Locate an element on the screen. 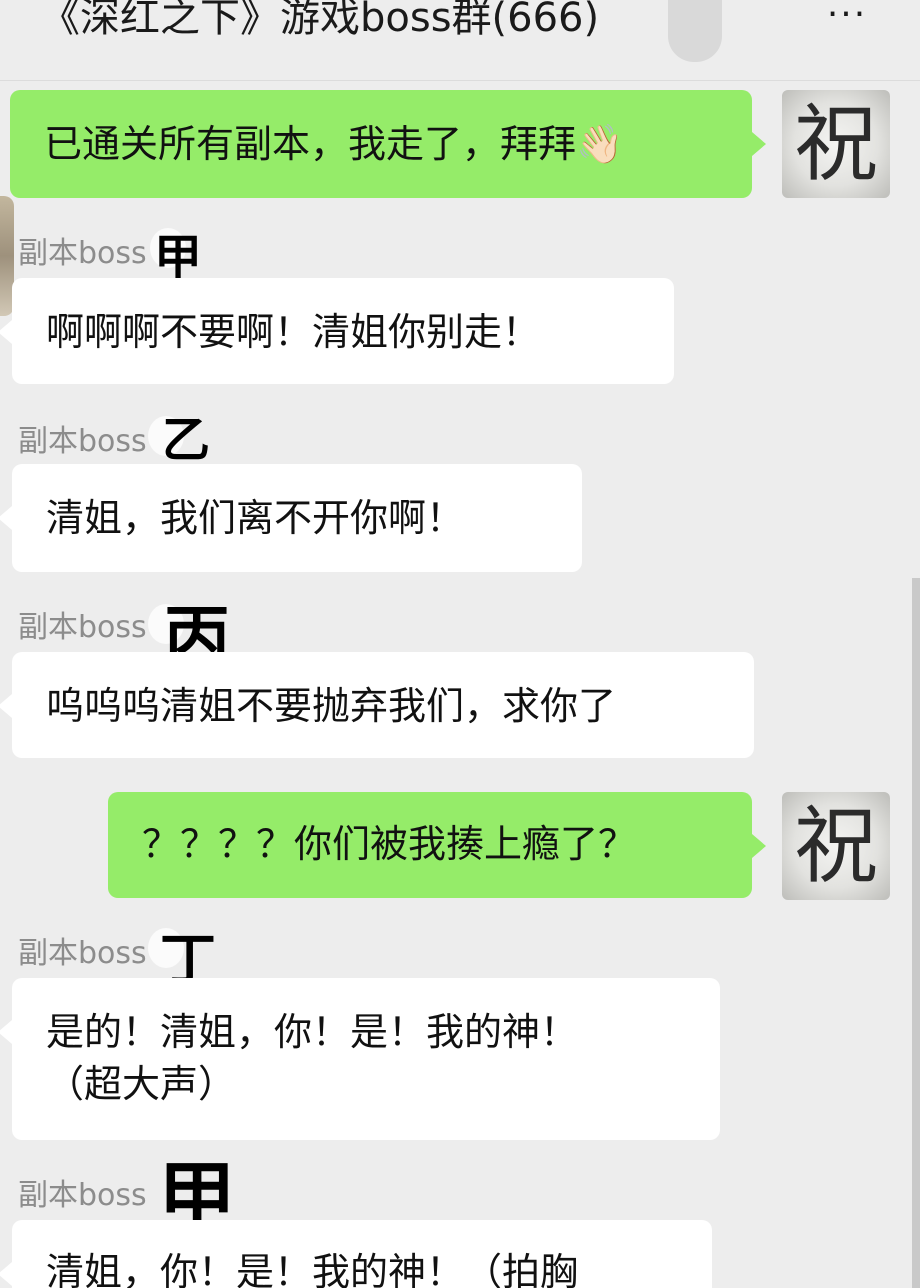  message-text-line: （超大声） is located at coordinates (141, 1084).